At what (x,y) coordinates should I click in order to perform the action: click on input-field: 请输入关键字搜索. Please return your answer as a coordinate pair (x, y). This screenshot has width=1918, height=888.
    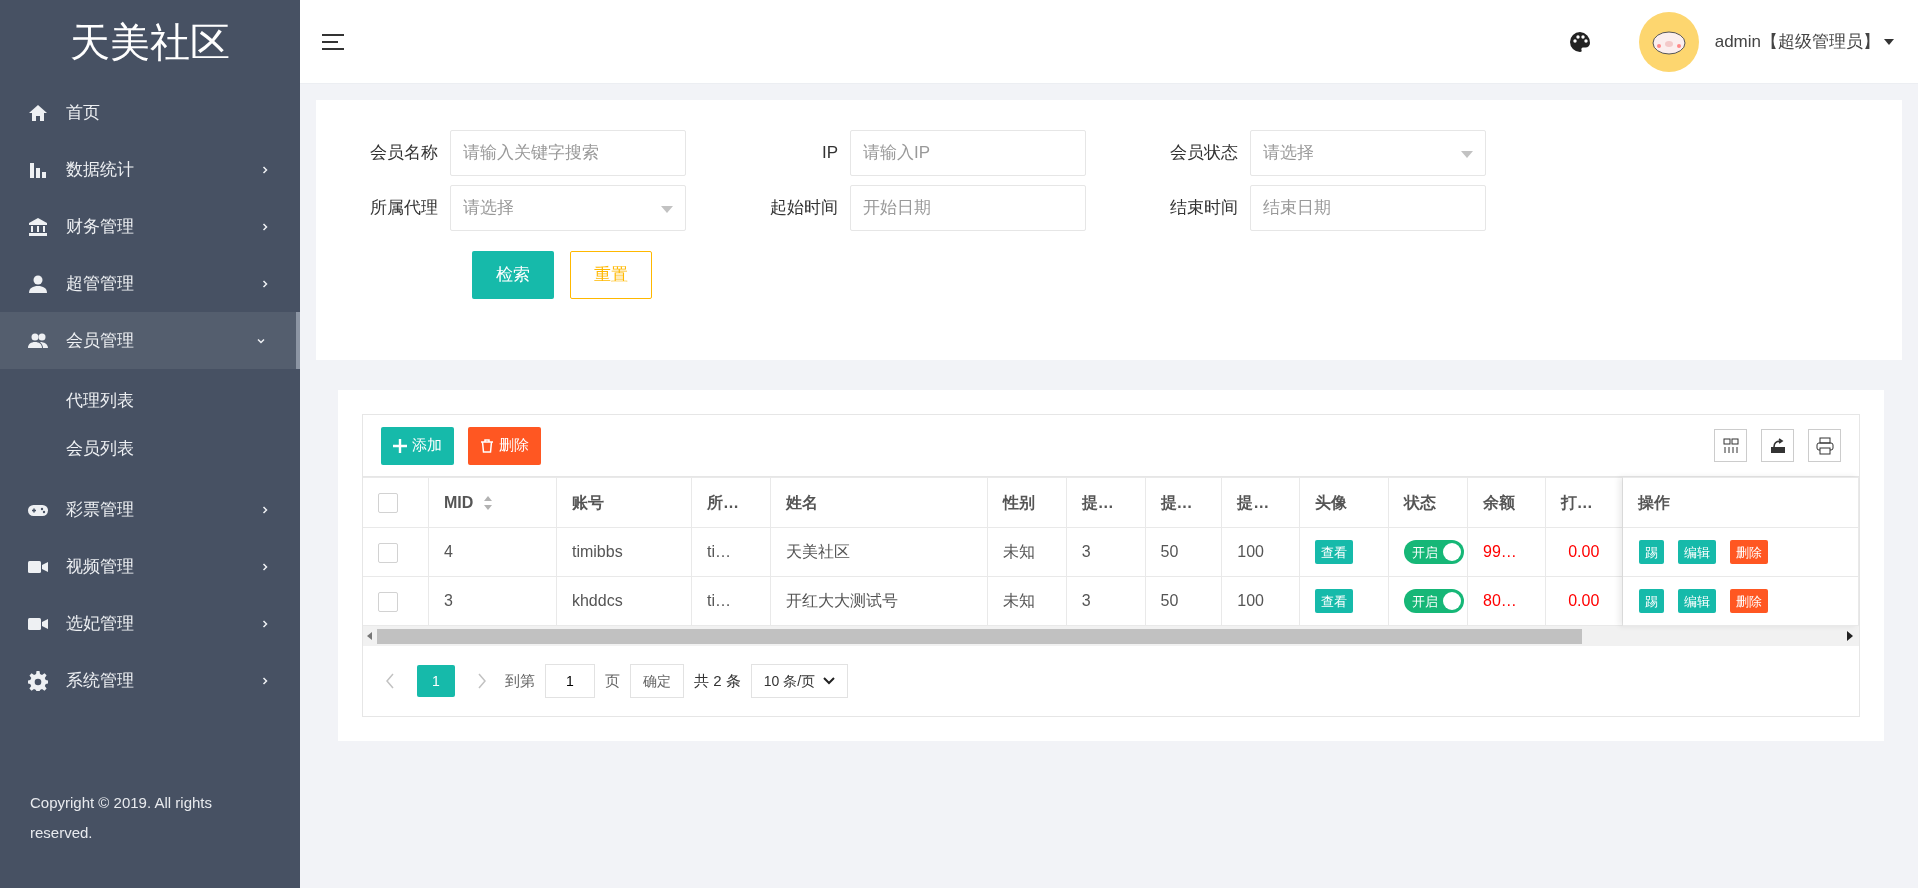
    Looking at the image, I should click on (568, 153).